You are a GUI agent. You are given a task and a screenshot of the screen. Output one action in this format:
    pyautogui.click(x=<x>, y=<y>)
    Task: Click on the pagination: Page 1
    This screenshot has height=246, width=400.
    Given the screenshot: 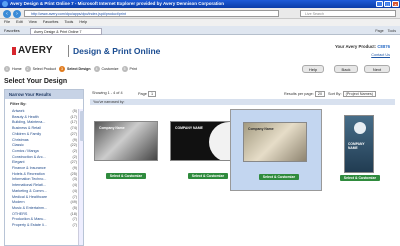 What is the action you would take?
    pyautogui.click(x=147, y=94)
    